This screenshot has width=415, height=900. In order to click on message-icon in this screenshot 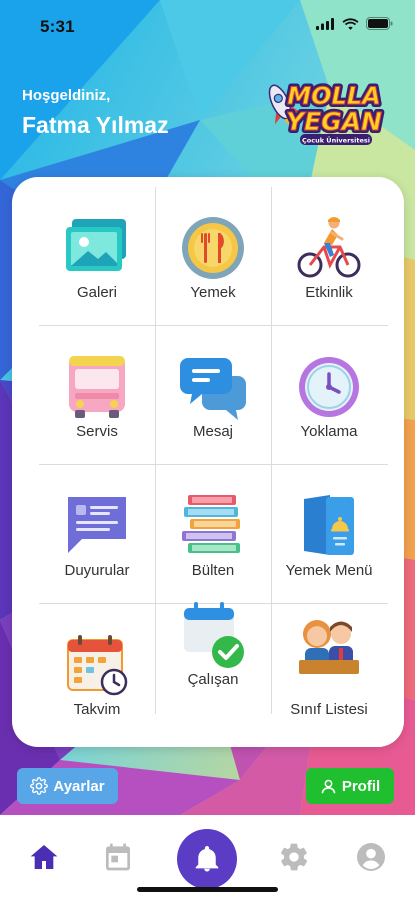, I will do `click(213, 389)`.